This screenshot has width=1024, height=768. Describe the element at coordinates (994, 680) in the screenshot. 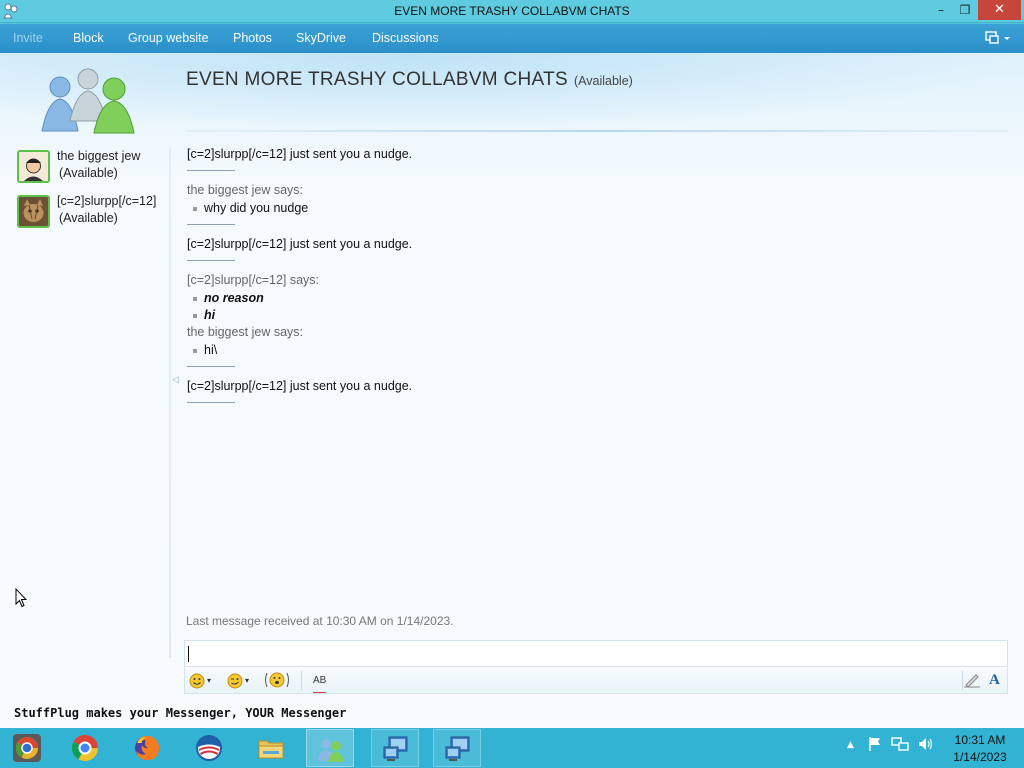

I see `font-button: A` at that location.